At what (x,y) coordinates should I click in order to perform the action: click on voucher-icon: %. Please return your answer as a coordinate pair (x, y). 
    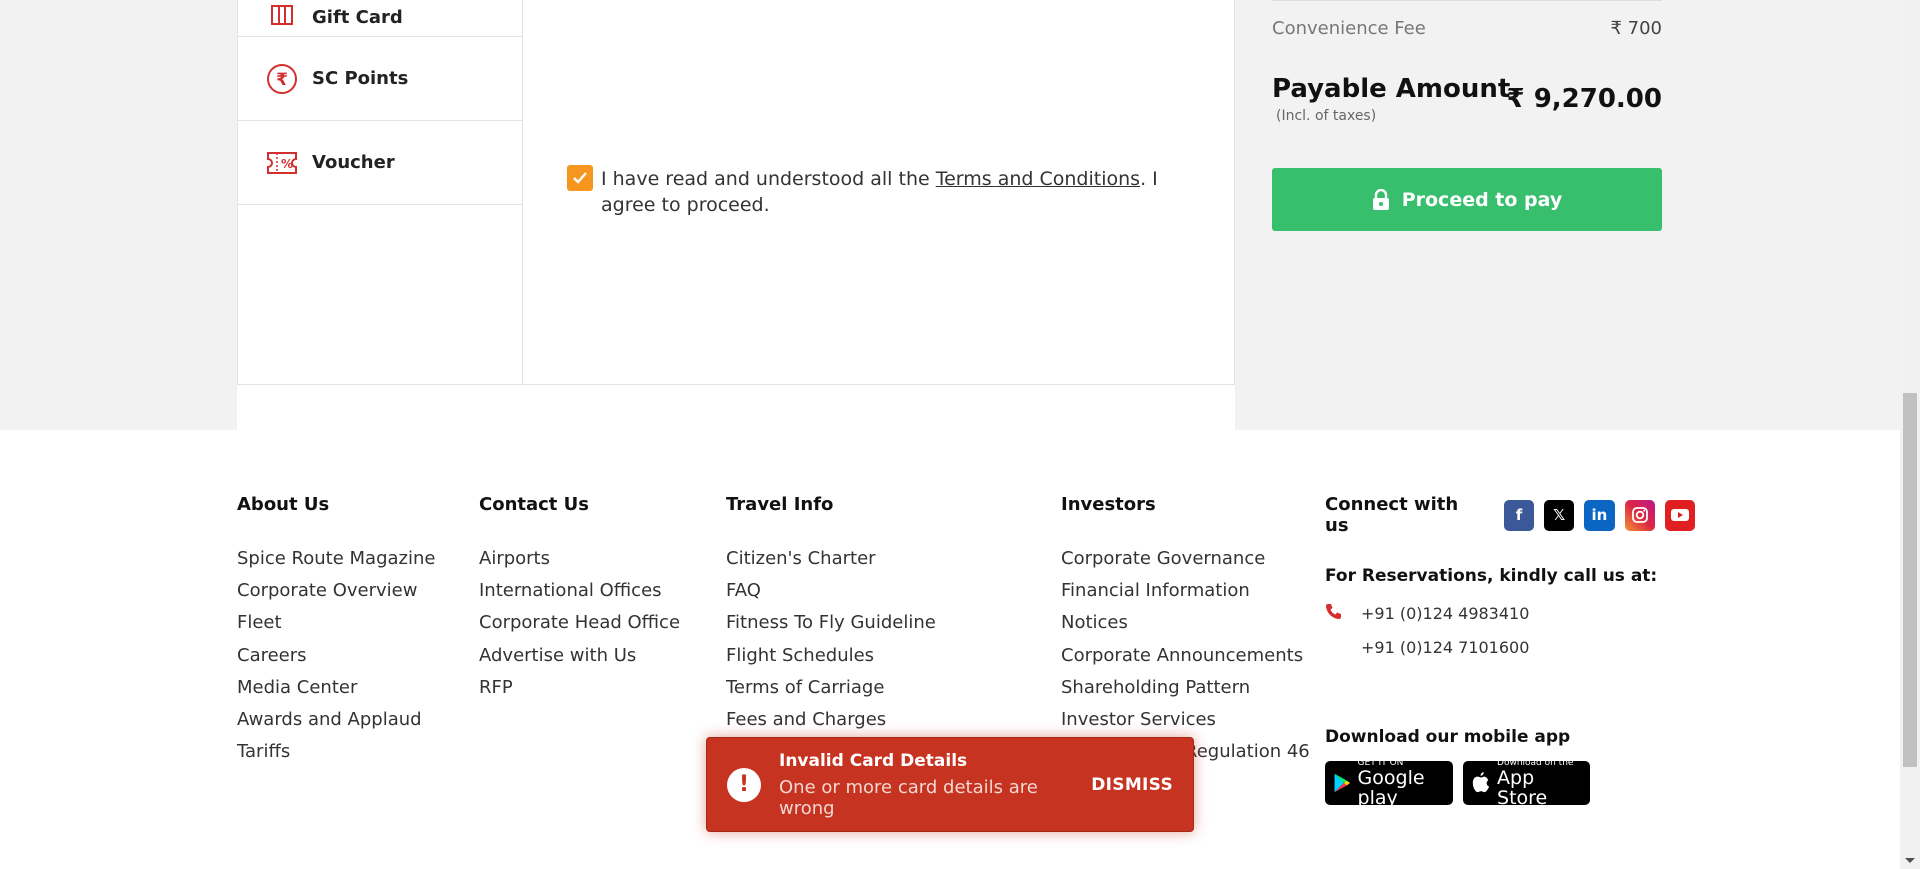
    Looking at the image, I should click on (282, 163).